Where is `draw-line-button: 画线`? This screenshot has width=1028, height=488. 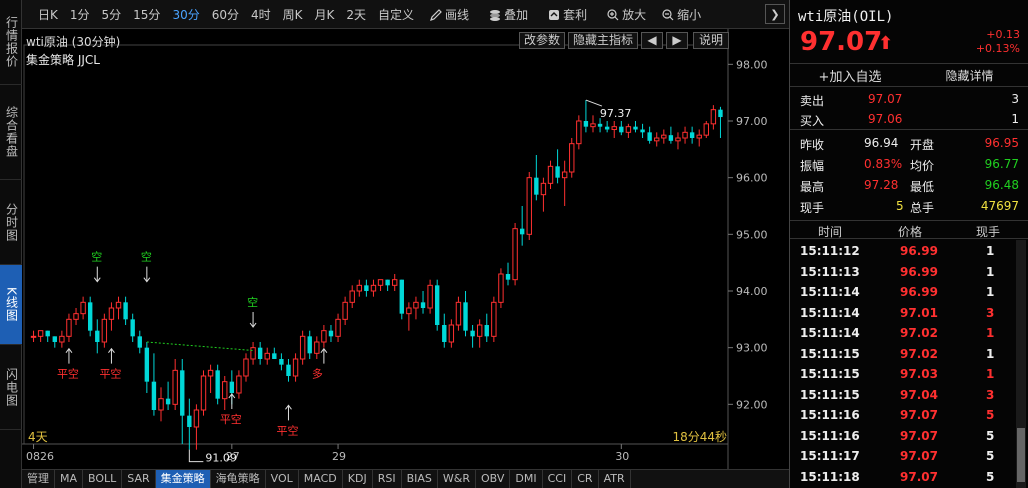
draw-line-button: 画线 is located at coordinates (447, 14).